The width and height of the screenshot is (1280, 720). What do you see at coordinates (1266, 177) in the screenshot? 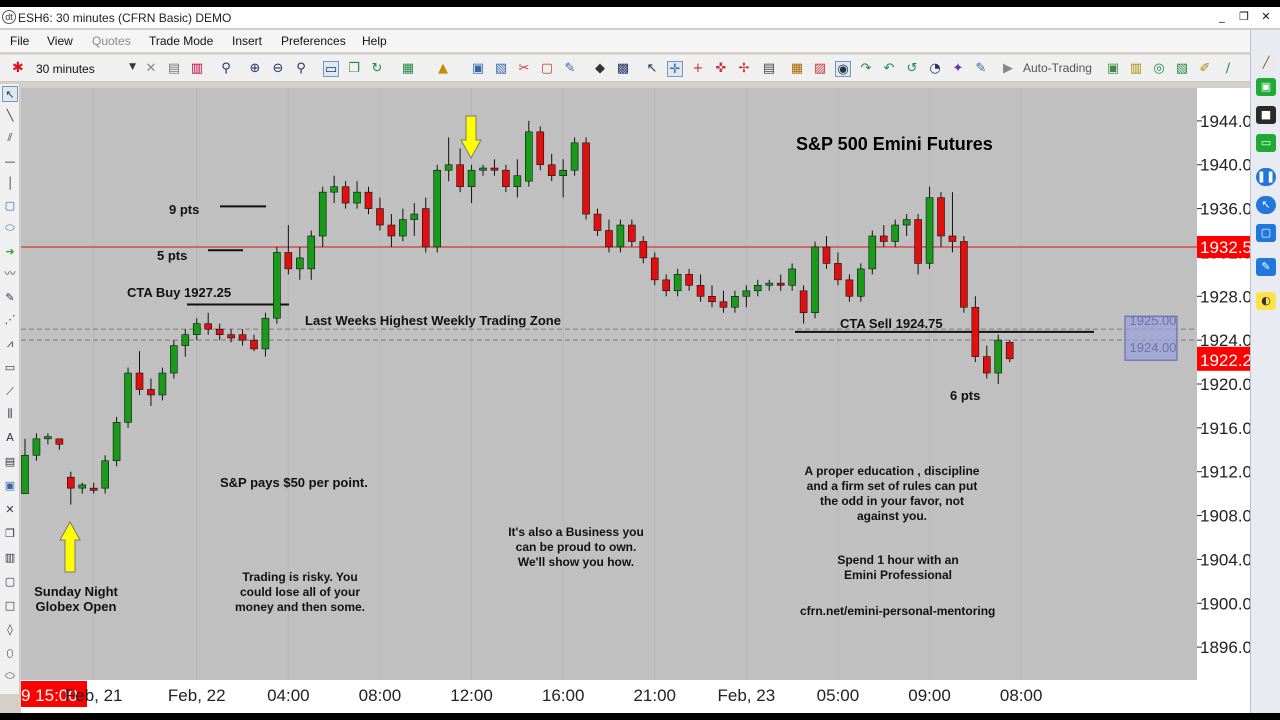
I see `pause-icon: ❚❚` at bounding box center [1266, 177].